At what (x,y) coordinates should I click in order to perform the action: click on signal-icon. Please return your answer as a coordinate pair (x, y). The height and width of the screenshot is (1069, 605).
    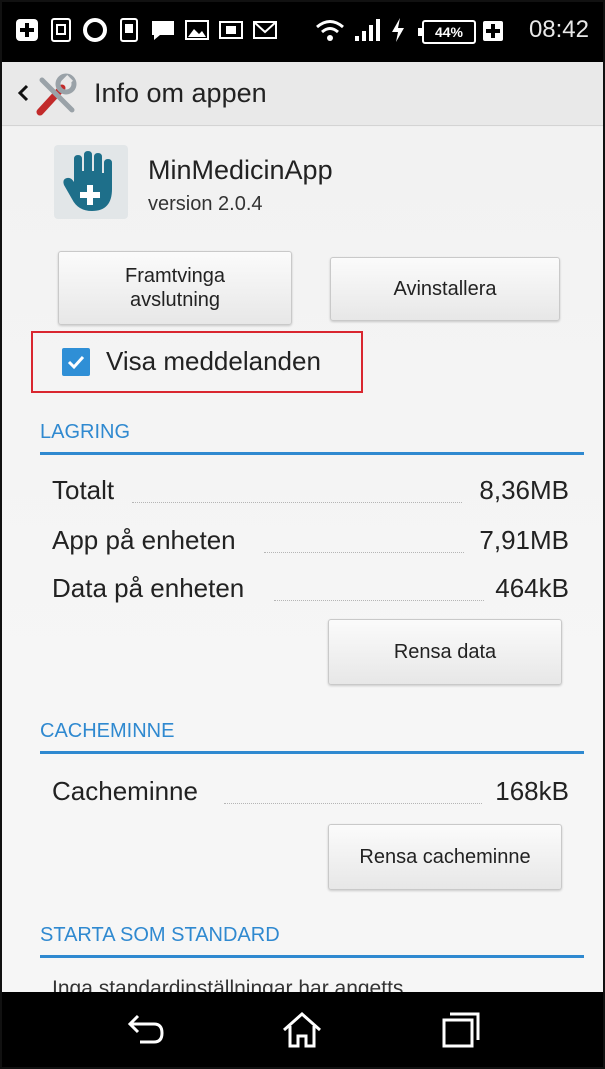
    Looking at the image, I should click on (367, 30).